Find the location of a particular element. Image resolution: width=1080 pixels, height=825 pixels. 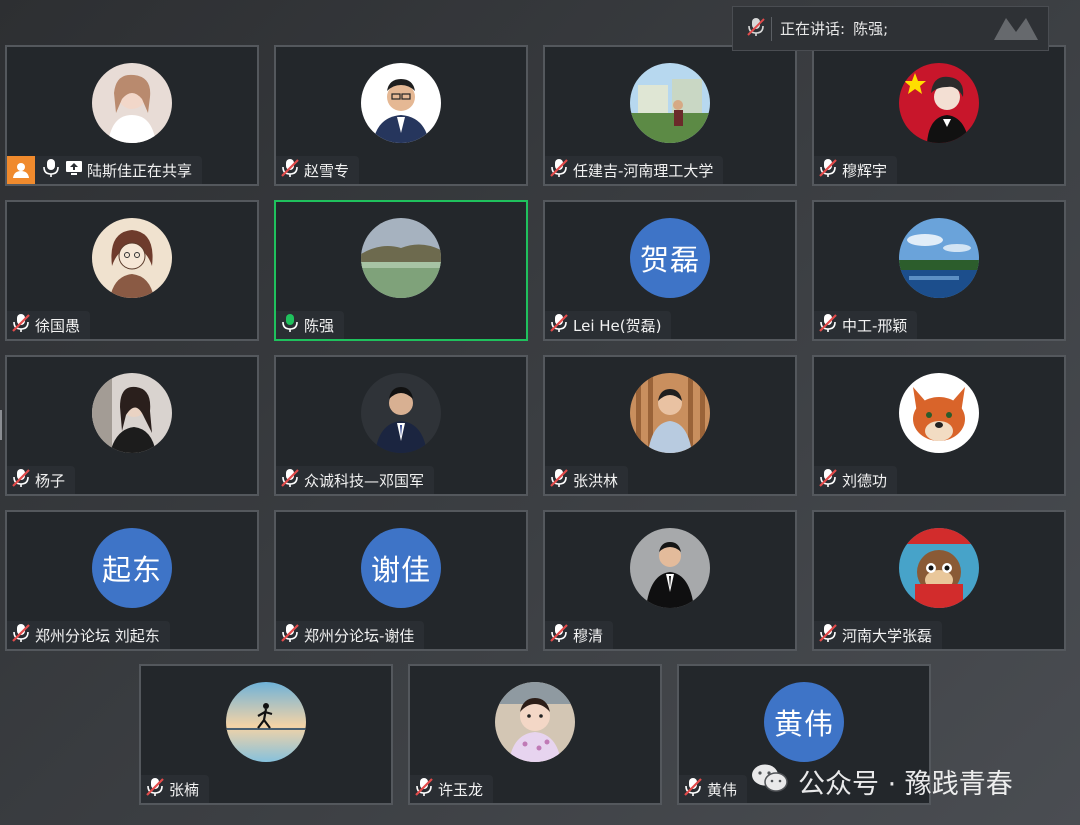

participant-name: 穆清 is located at coordinates (588, 635).